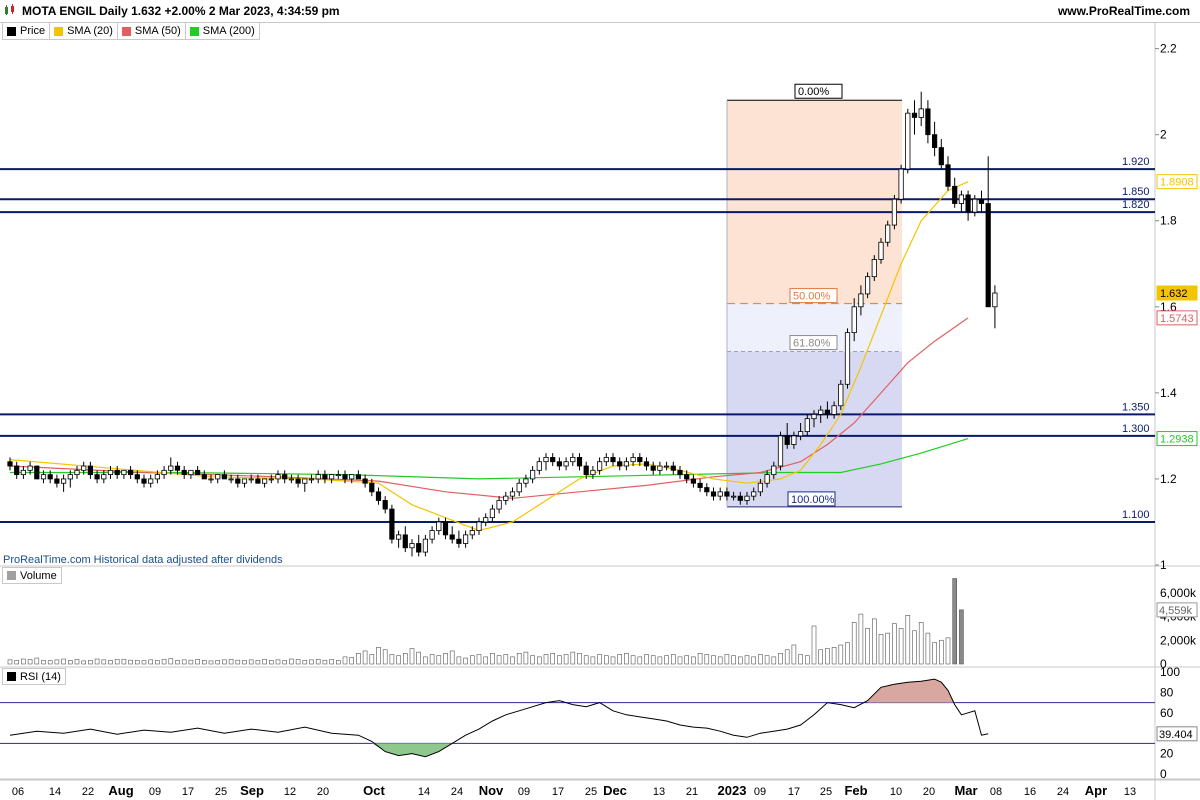 This screenshot has width=1200, height=800. What do you see at coordinates (965, 790) in the screenshot?
I see `x-tick-label-Mar: Mar` at bounding box center [965, 790].